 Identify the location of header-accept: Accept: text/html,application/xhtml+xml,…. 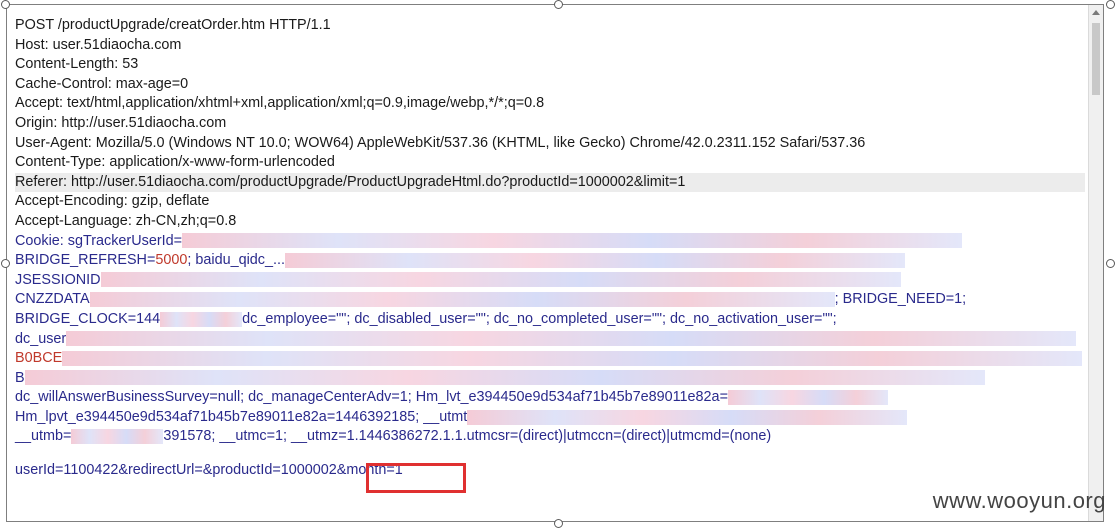
(280, 103).